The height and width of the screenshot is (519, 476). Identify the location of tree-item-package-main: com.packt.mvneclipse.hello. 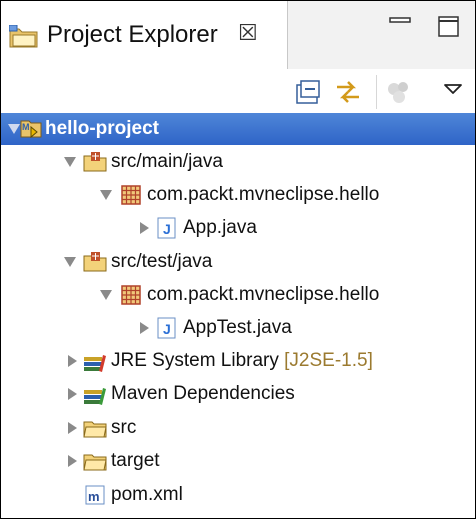
(238, 195).